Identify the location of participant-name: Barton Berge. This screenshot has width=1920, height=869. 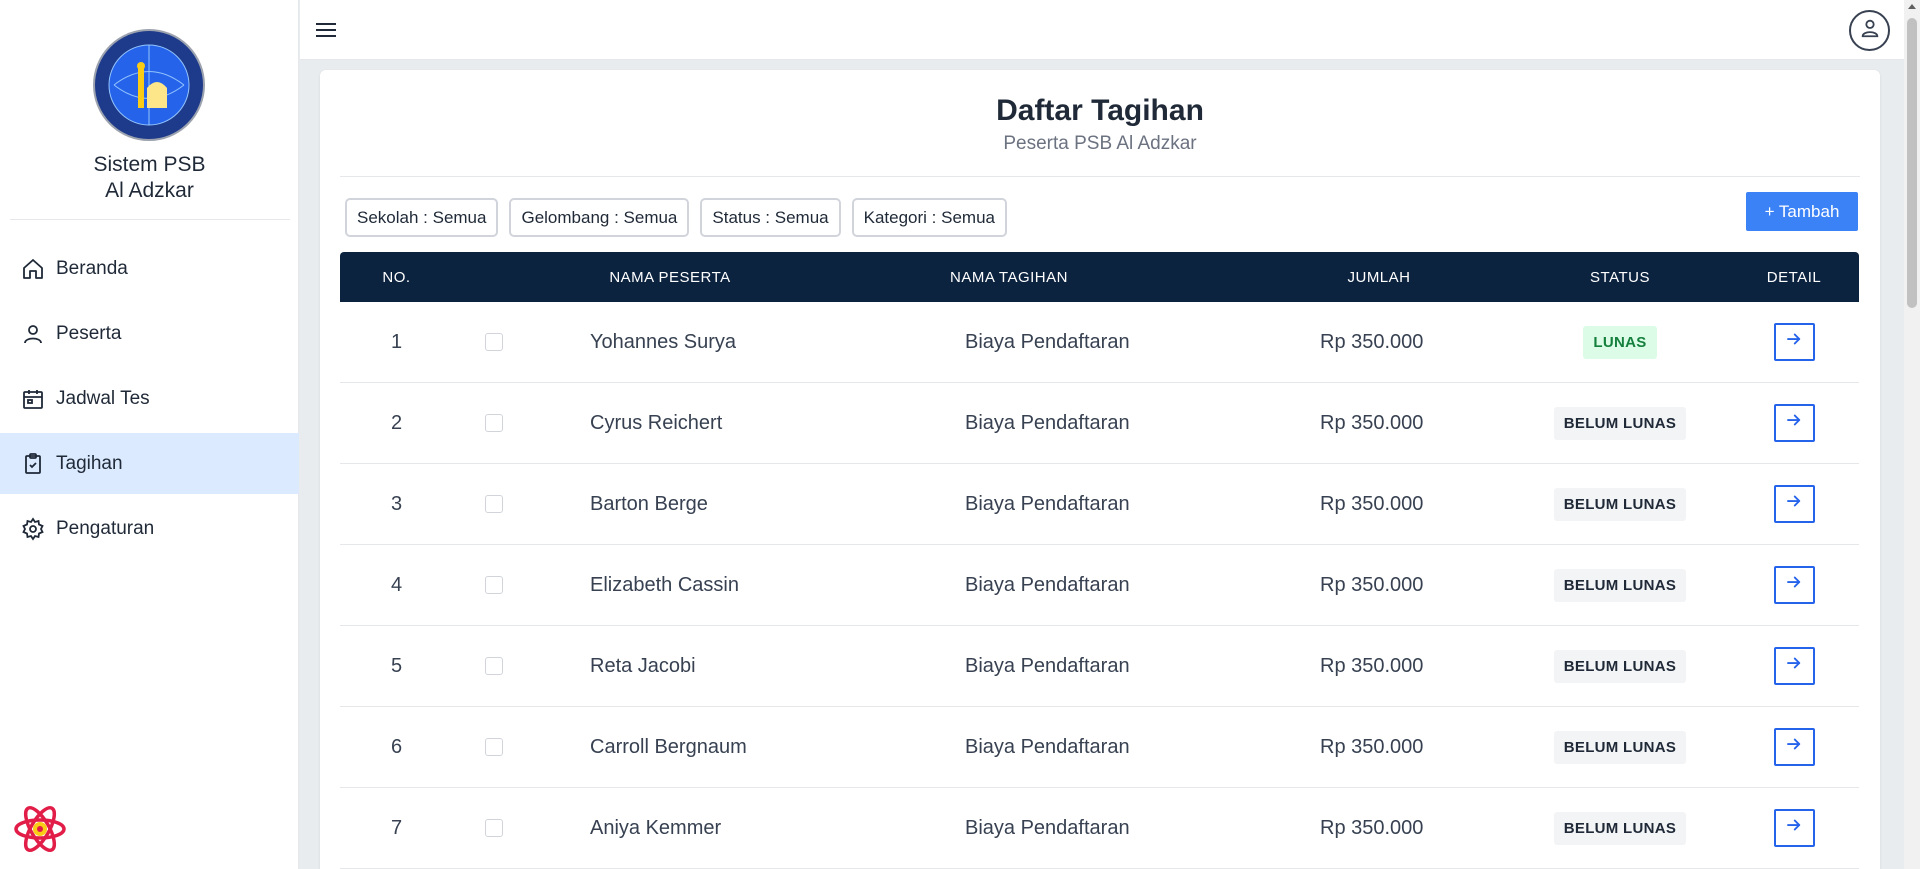
(649, 503).